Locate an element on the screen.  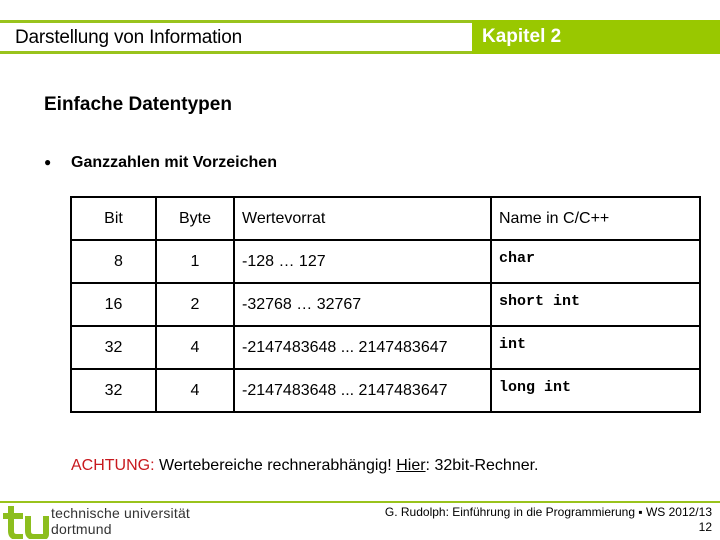
table-row: 16 2 -32768 … 32767 short int is located at coordinates (385, 304).